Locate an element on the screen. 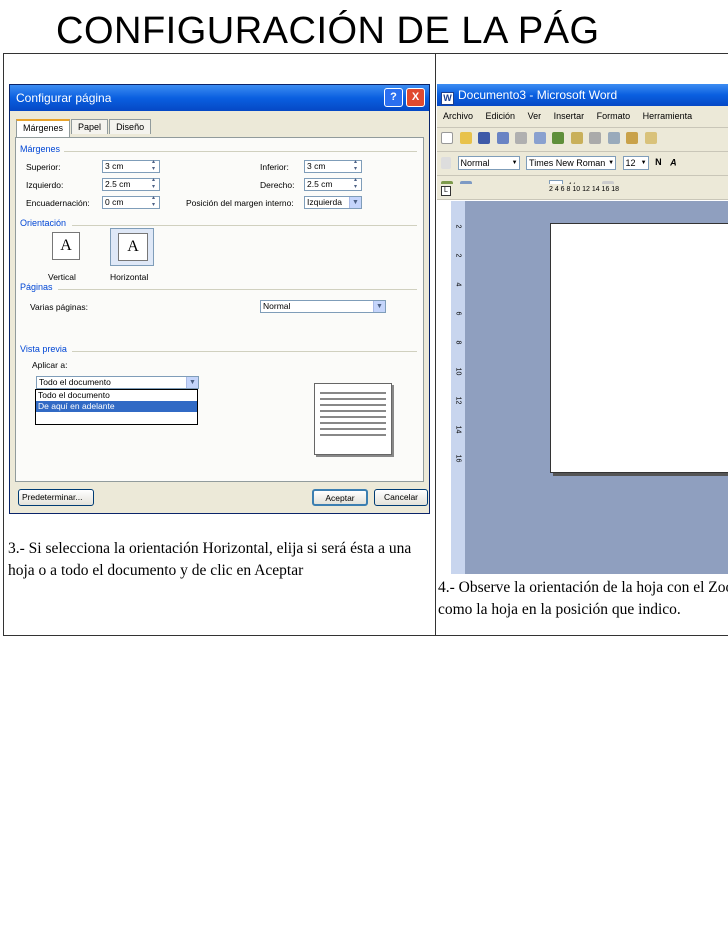 The width and height of the screenshot is (728, 943). orientation-horizontal-option: A is located at coordinates (132, 247).